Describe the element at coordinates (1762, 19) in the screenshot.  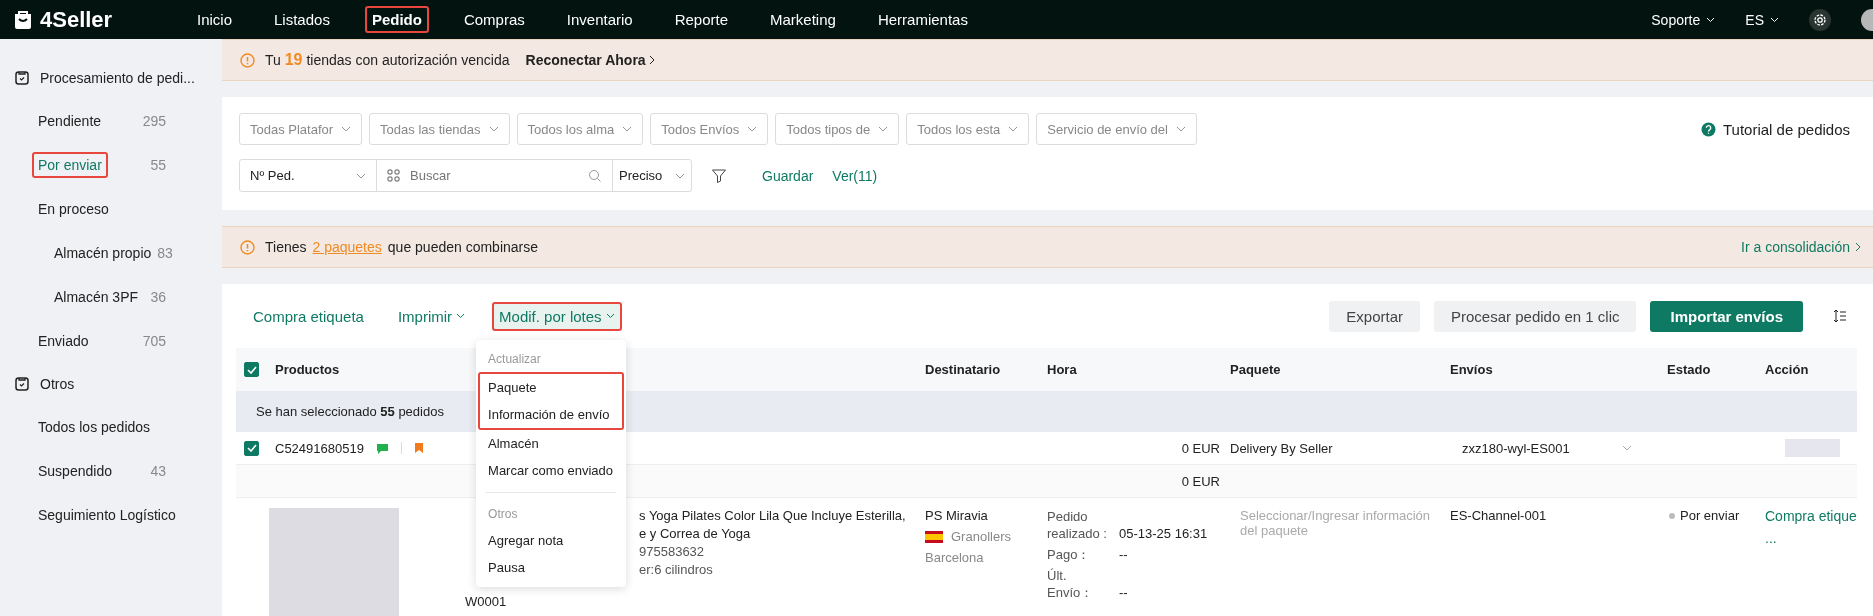
I see `nav-menu: ES` at that location.